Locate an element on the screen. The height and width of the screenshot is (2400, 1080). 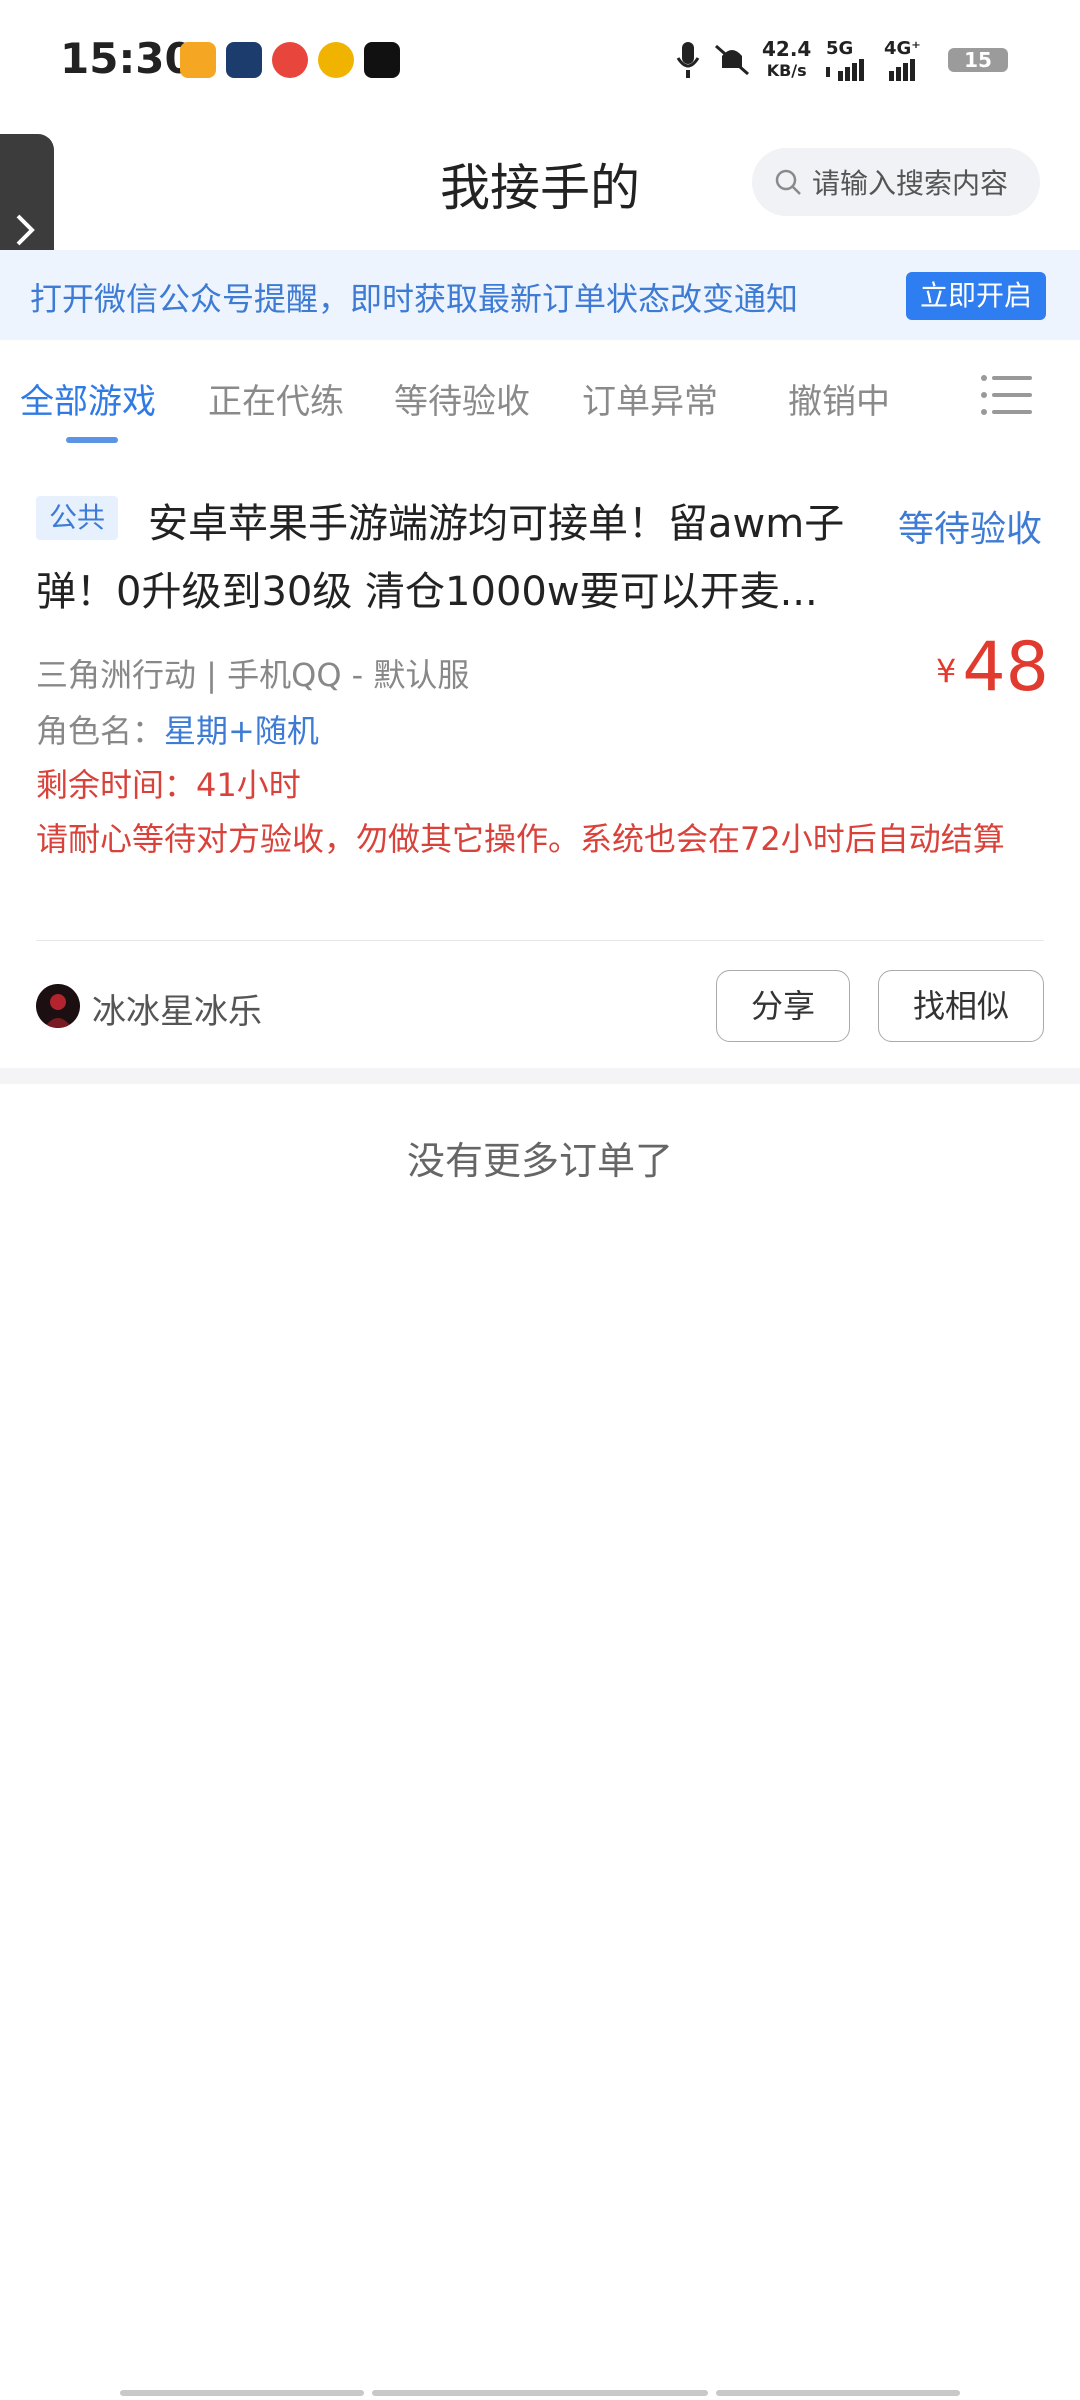
tab-order-exception: 订单异常 is located at coordinates (650, 398).